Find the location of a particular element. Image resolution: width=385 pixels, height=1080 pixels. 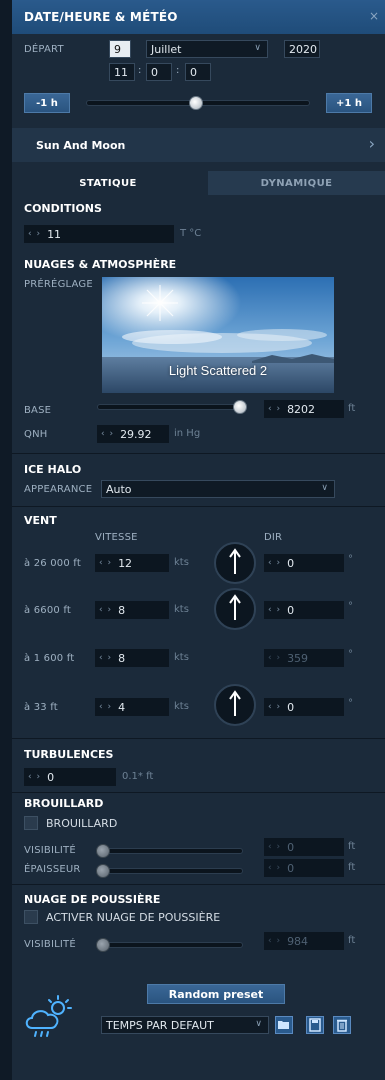

qnh-label: QNH is located at coordinates (36, 434).